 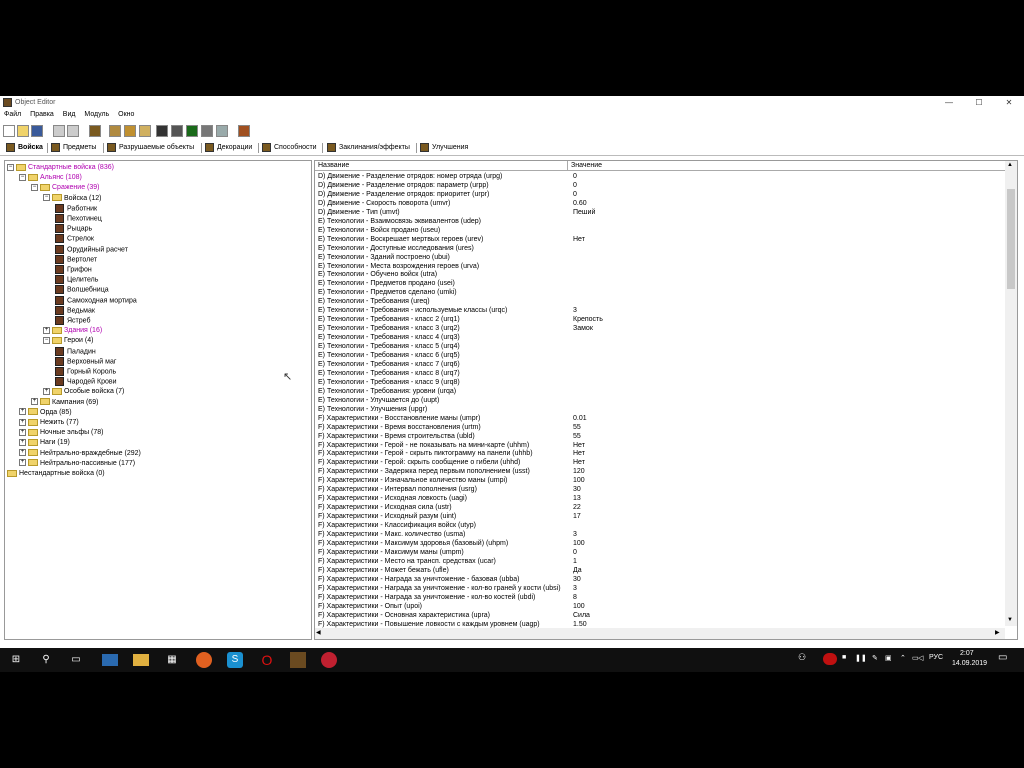 What do you see at coordinates (844, 657) in the screenshot?
I see `stop-icon: ■` at bounding box center [844, 657].